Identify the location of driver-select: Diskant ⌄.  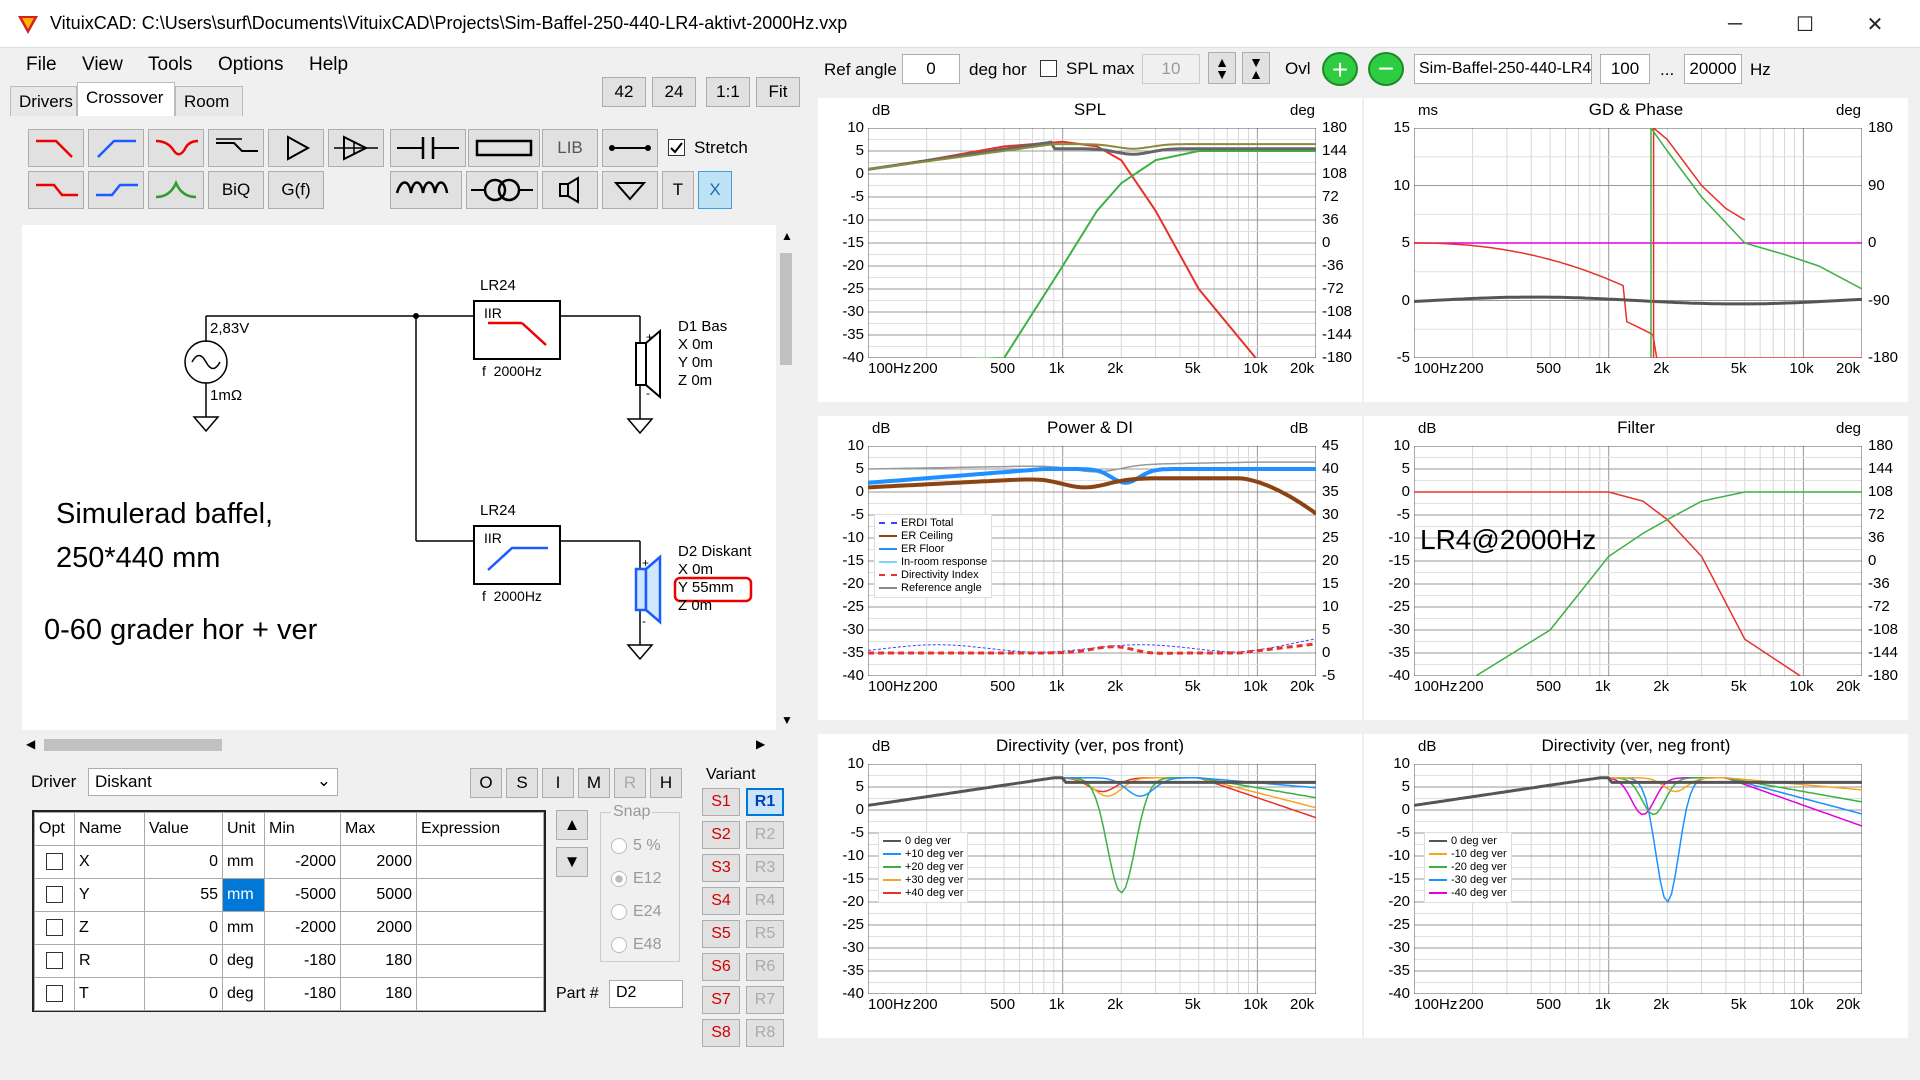
(213, 782).